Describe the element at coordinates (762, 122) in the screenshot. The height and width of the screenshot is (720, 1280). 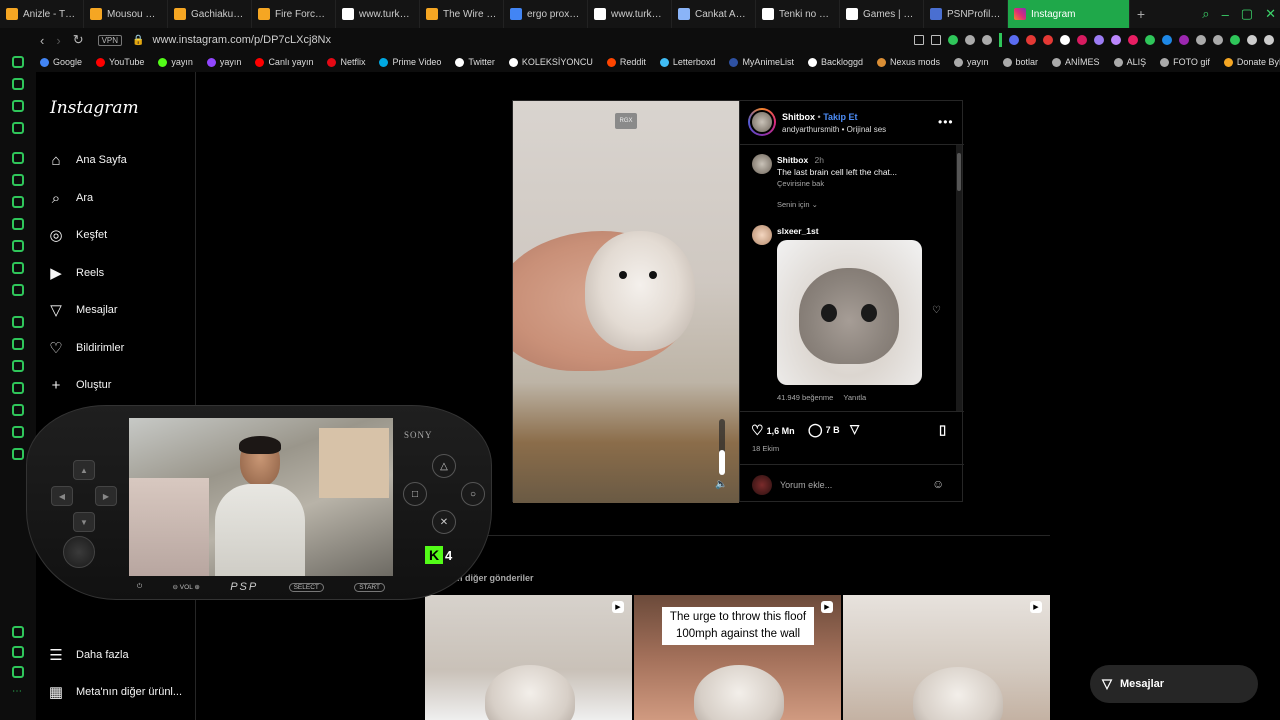
I see `story-ring` at that location.